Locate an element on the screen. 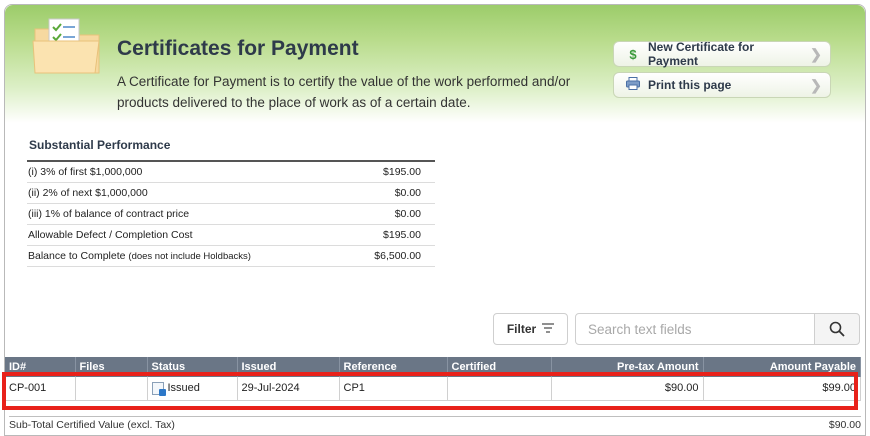 This screenshot has width=870, height=436. column-header-reference: Reference is located at coordinates (393, 367).